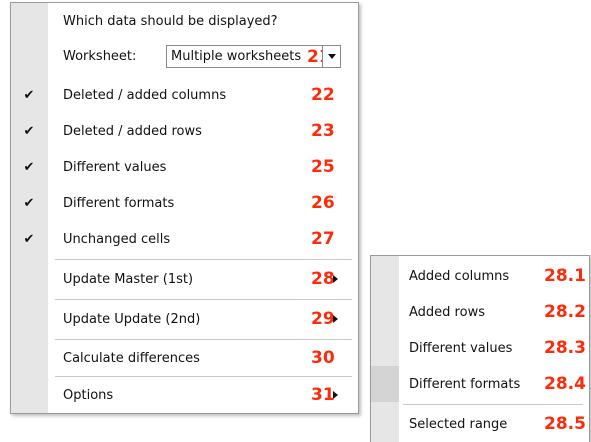 This screenshot has height=442, width=591. Describe the element at coordinates (323, 131) in the screenshot. I see `annotation-number: 23` at that location.